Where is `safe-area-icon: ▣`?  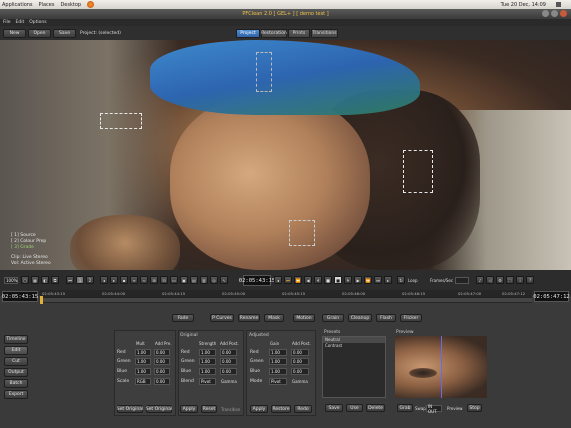
safe-area-icon: ▣ is located at coordinates (184, 280).